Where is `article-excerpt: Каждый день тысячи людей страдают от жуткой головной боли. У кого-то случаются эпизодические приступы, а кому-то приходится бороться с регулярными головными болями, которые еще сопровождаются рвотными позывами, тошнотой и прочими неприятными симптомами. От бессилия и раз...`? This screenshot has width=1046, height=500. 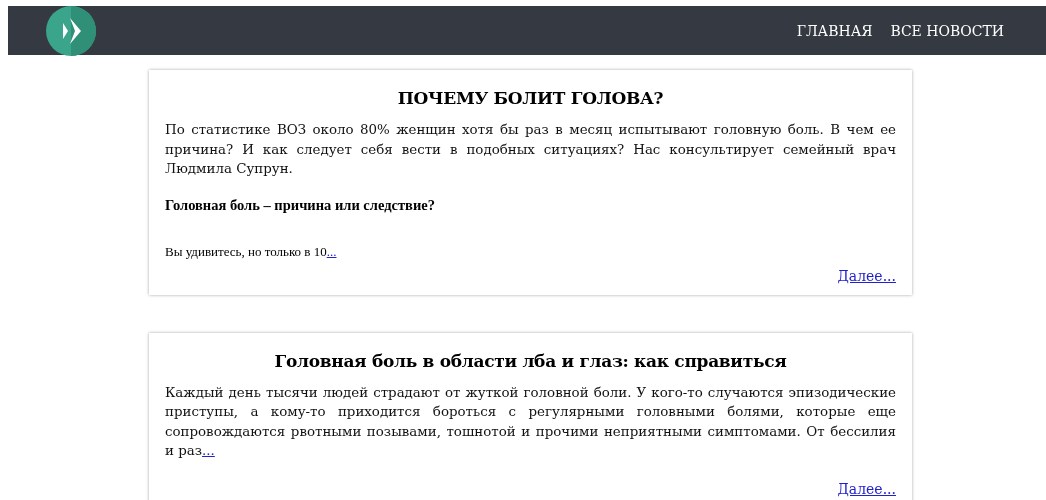 article-excerpt: Каждый день тысячи людей страдают от жуткой головной боли. У кого-то случаются эпизодические приступы, а кому-то приходится бороться с регулярными головными болями, которые еще сопровождаются рвотными позывами, тошнотой и прочими неприятными симптомами. От бессилия и раз... is located at coordinates (530, 421).